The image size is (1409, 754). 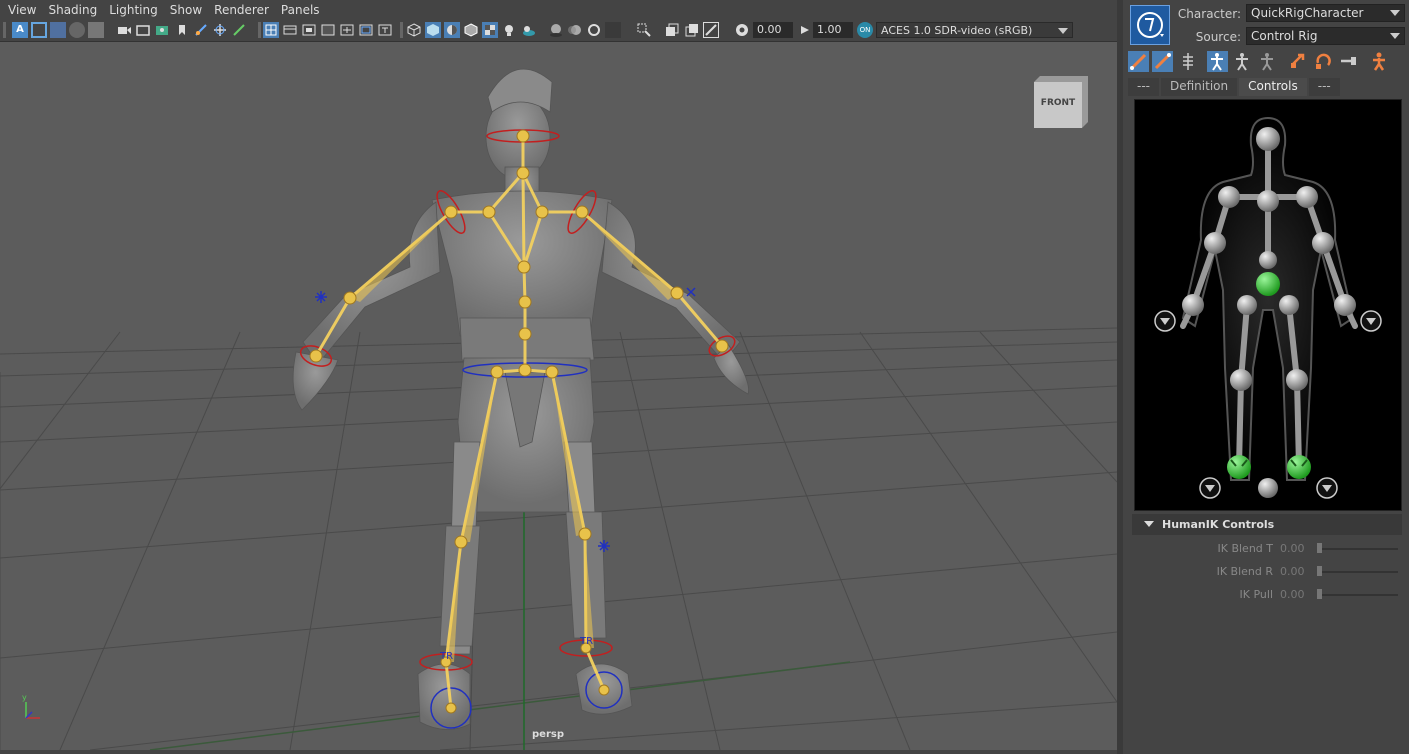 I want to click on color-management-icon: ON, so click(x=865, y=30).